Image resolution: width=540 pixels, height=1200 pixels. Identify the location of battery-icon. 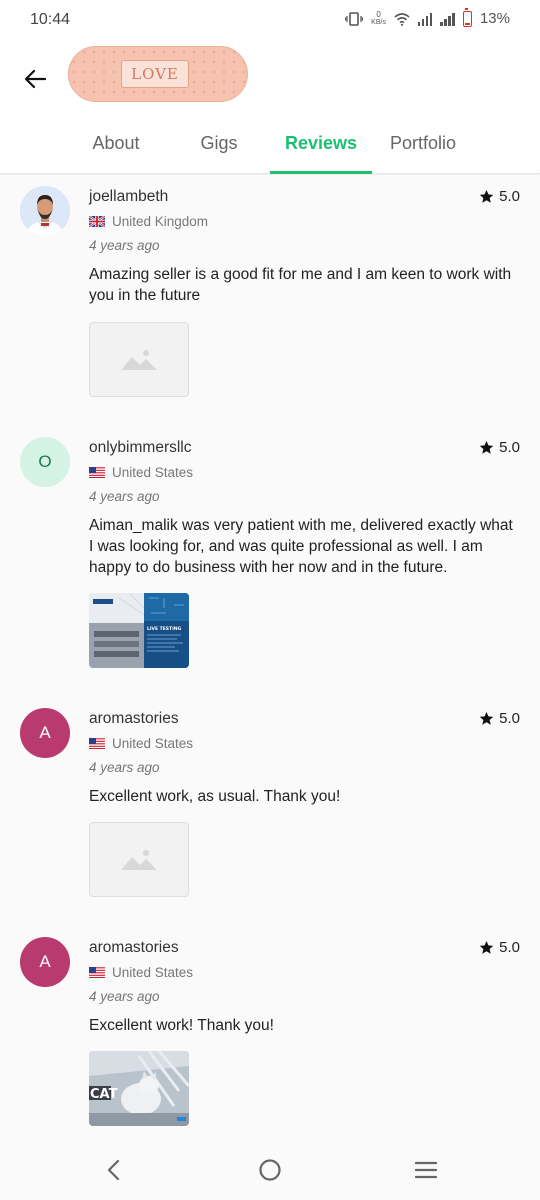
(467, 17).